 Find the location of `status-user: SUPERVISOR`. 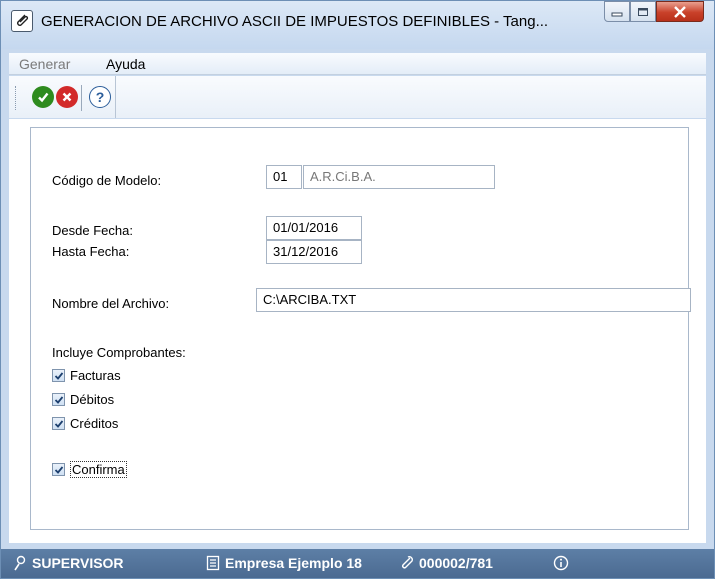

status-user: SUPERVISOR is located at coordinates (68, 563).